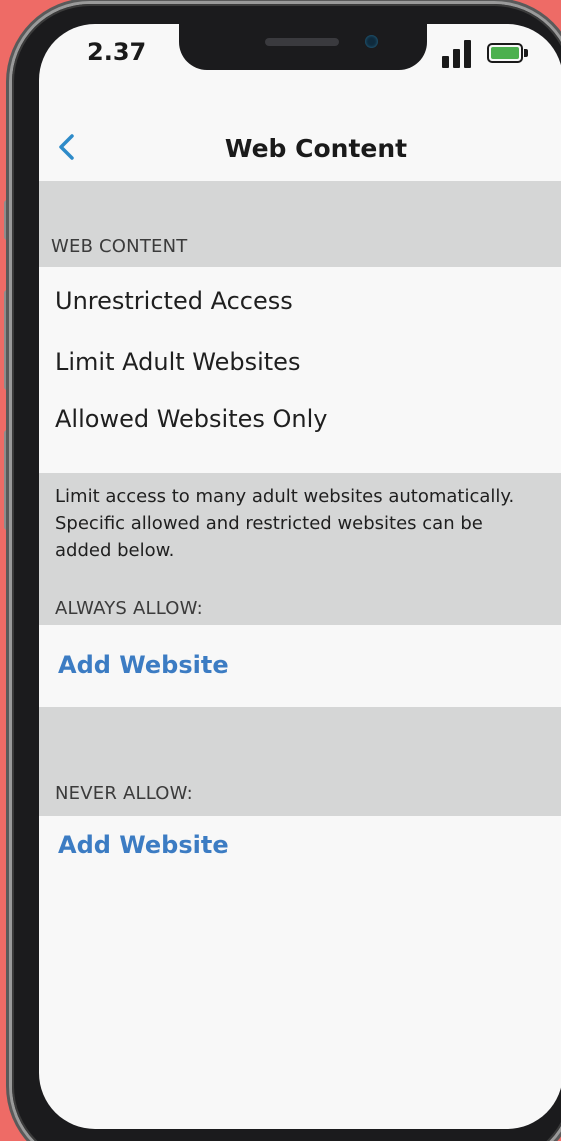 The image size is (561, 1141). Describe the element at coordinates (143, 845) in the screenshot. I see `never-allow-add-website-link: Add Website` at that location.